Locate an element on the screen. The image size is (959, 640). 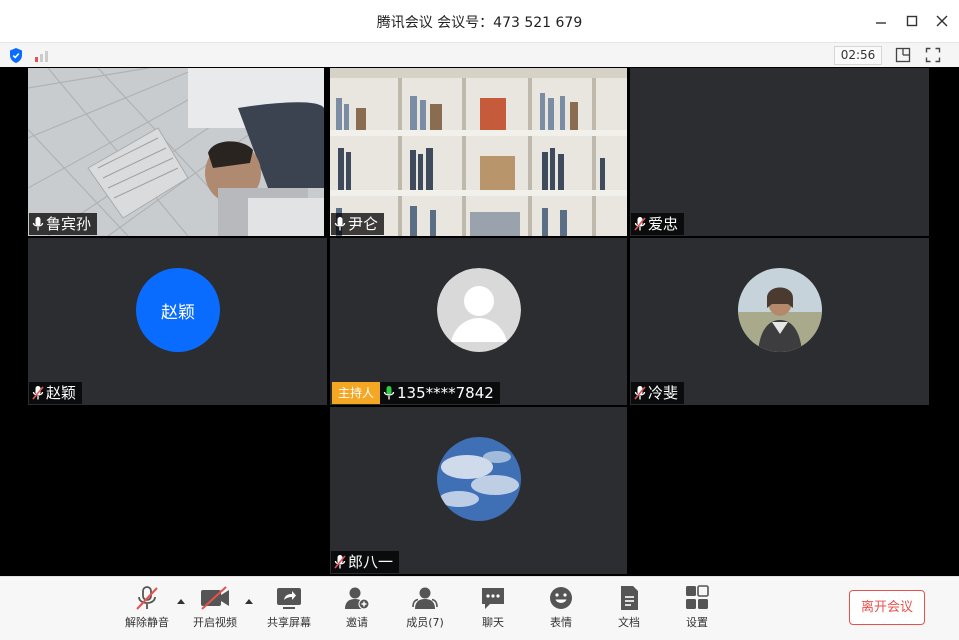
shield-icon is located at coordinates (16, 55).